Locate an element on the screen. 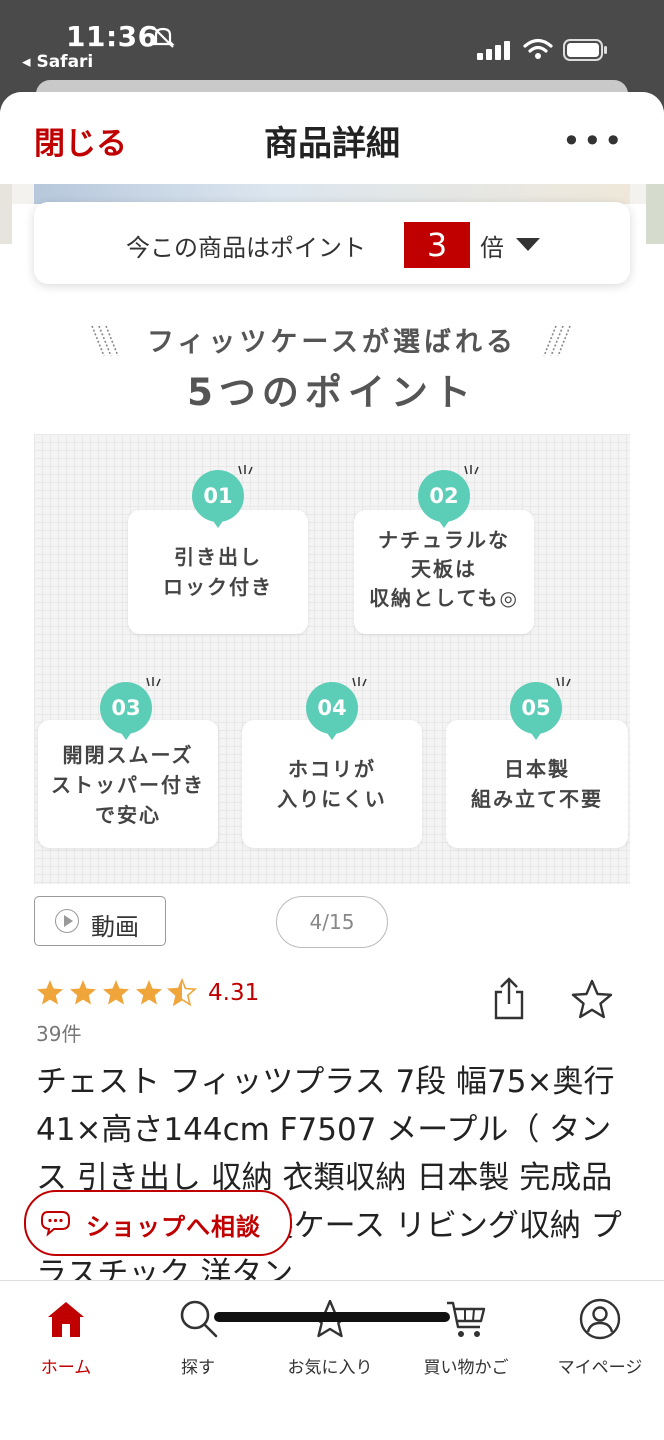  rating-stars is located at coordinates (117, 992).